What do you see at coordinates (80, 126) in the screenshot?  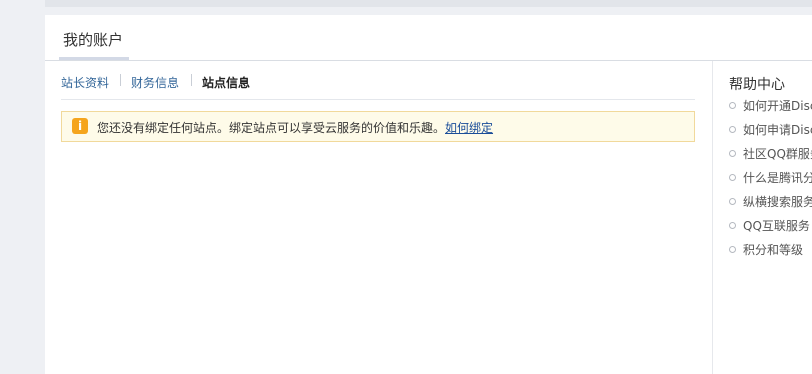 I see `info-icon: i` at bounding box center [80, 126].